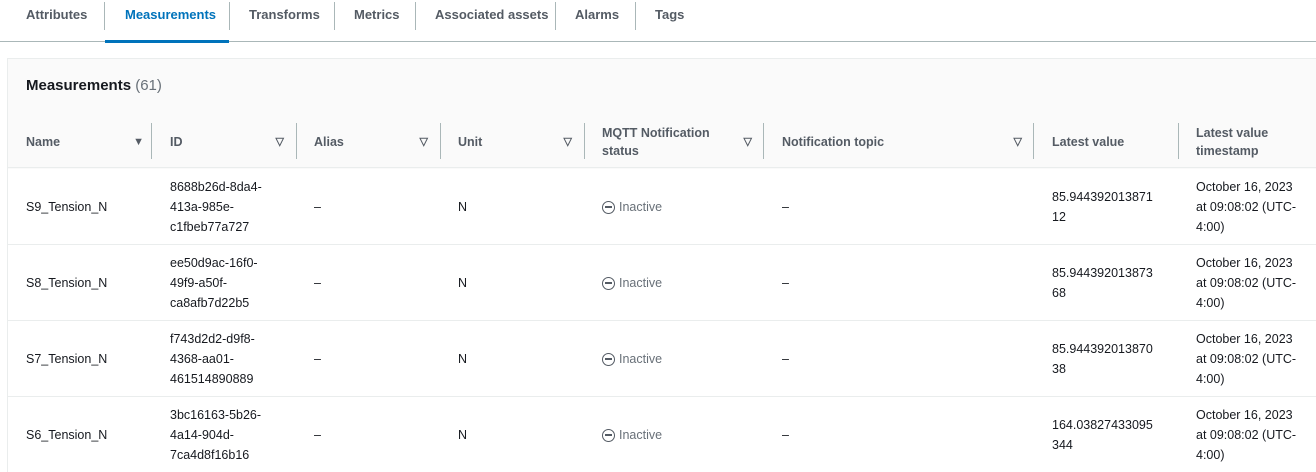 The height and width of the screenshot is (472, 1316). Describe the element at coordinates (57, 14) in the screenshot. I see `tab-label: Attributes` at that location.